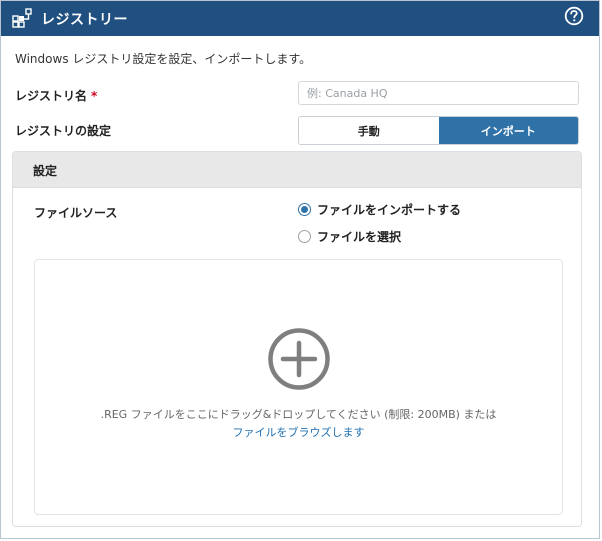 The height and width of the screenshot is (541, 602). I want to click on radio-import-file-control, so click(304, 209).